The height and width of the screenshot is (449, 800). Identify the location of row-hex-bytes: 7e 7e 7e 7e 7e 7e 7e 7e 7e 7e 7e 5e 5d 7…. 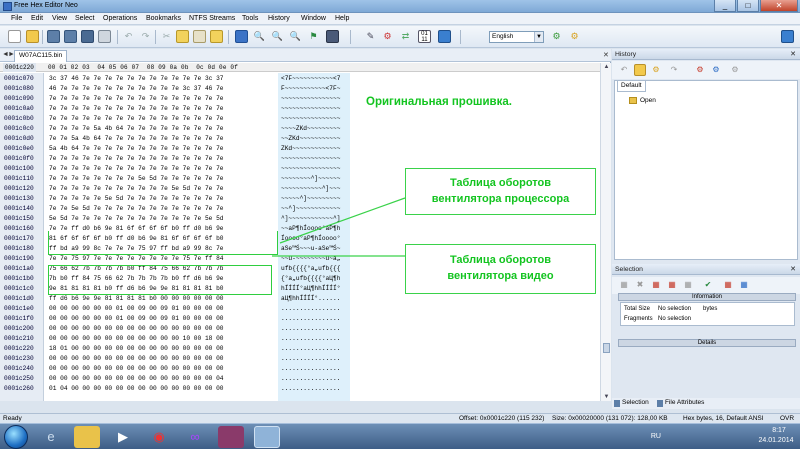
(136, 189).